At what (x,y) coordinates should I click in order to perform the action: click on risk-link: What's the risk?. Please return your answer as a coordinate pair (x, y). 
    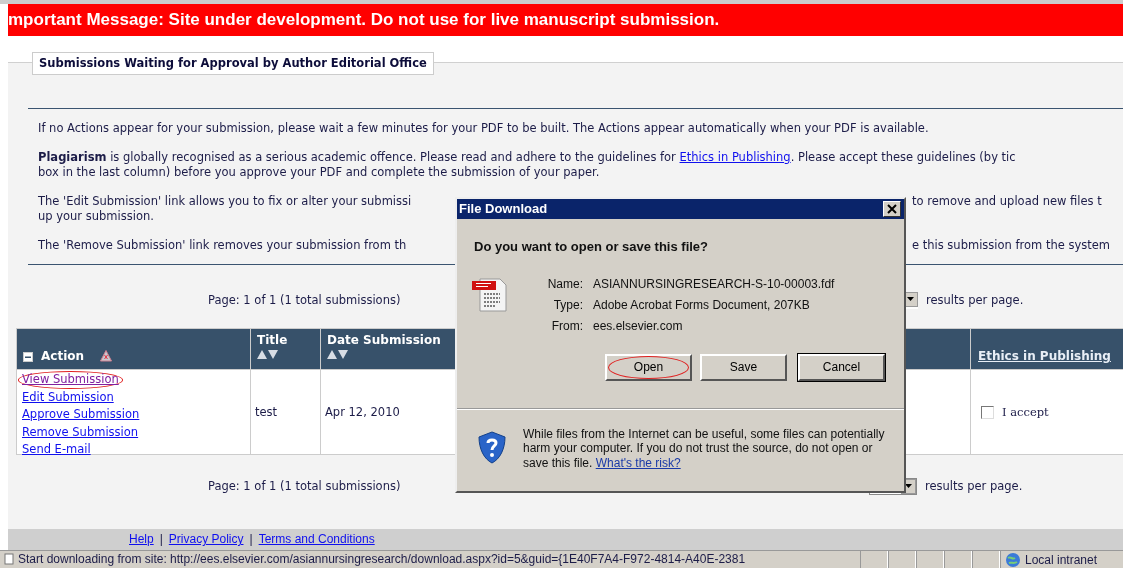
    Looking at the image, I should click on (638, 462).